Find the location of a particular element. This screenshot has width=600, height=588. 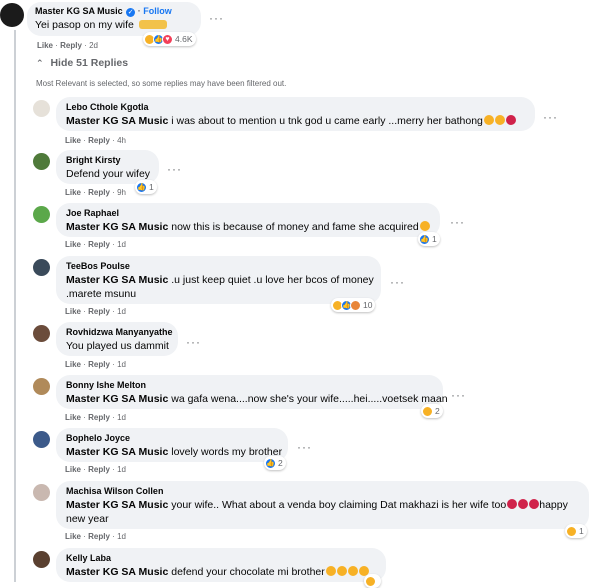

comment-author: Joe Raphael is located at coordinates (248, 213).